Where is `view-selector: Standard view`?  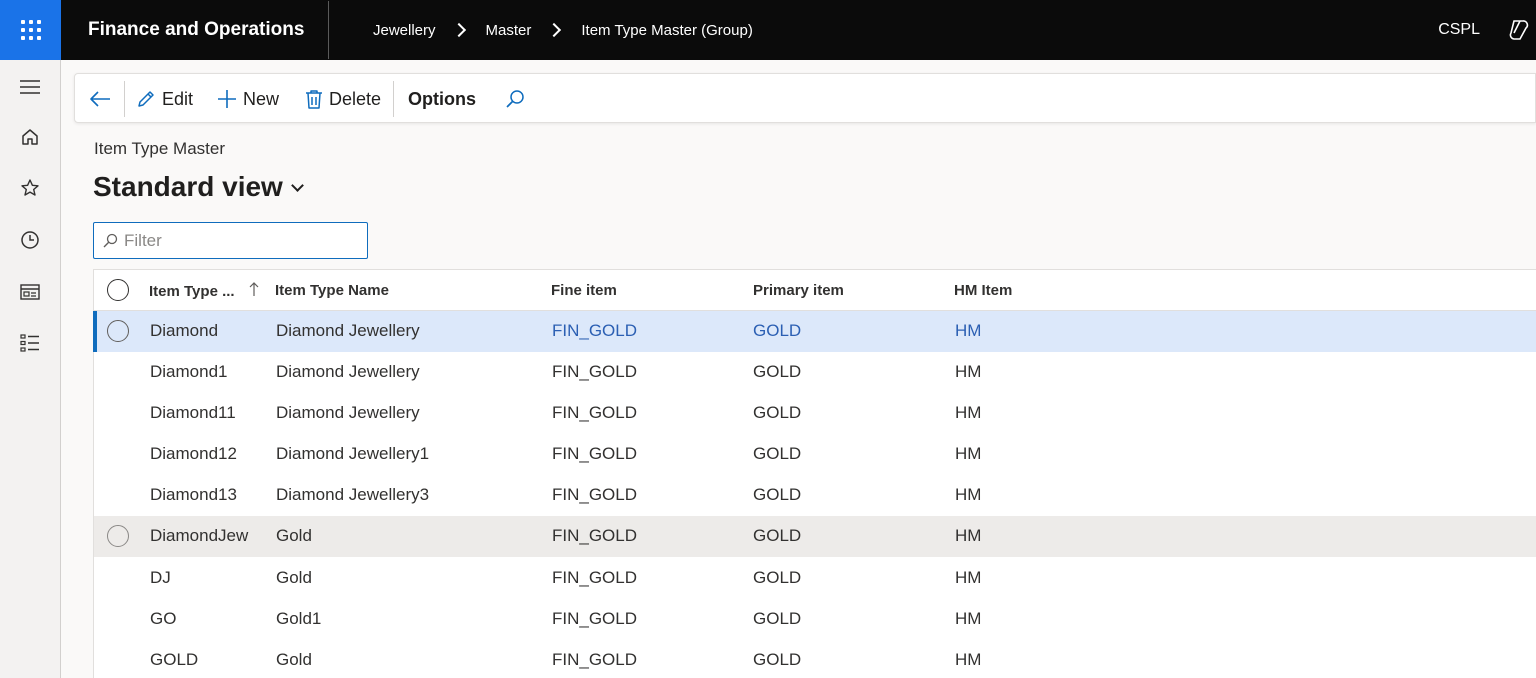
view-selector: Standard view is located at coordinates (198, 187).